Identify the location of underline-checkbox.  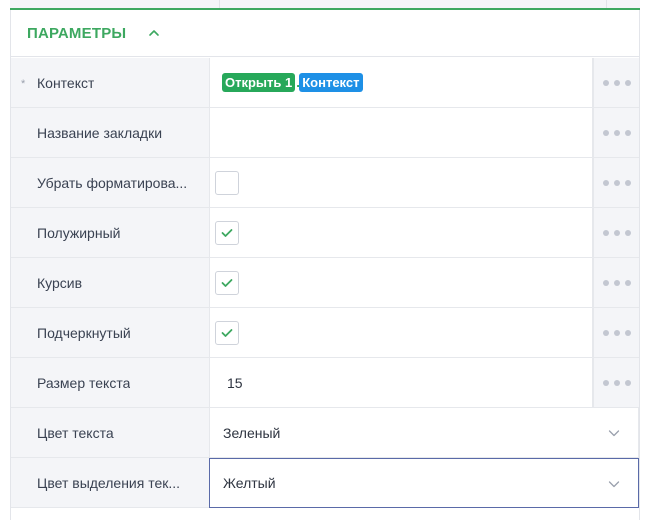
(227, 332).